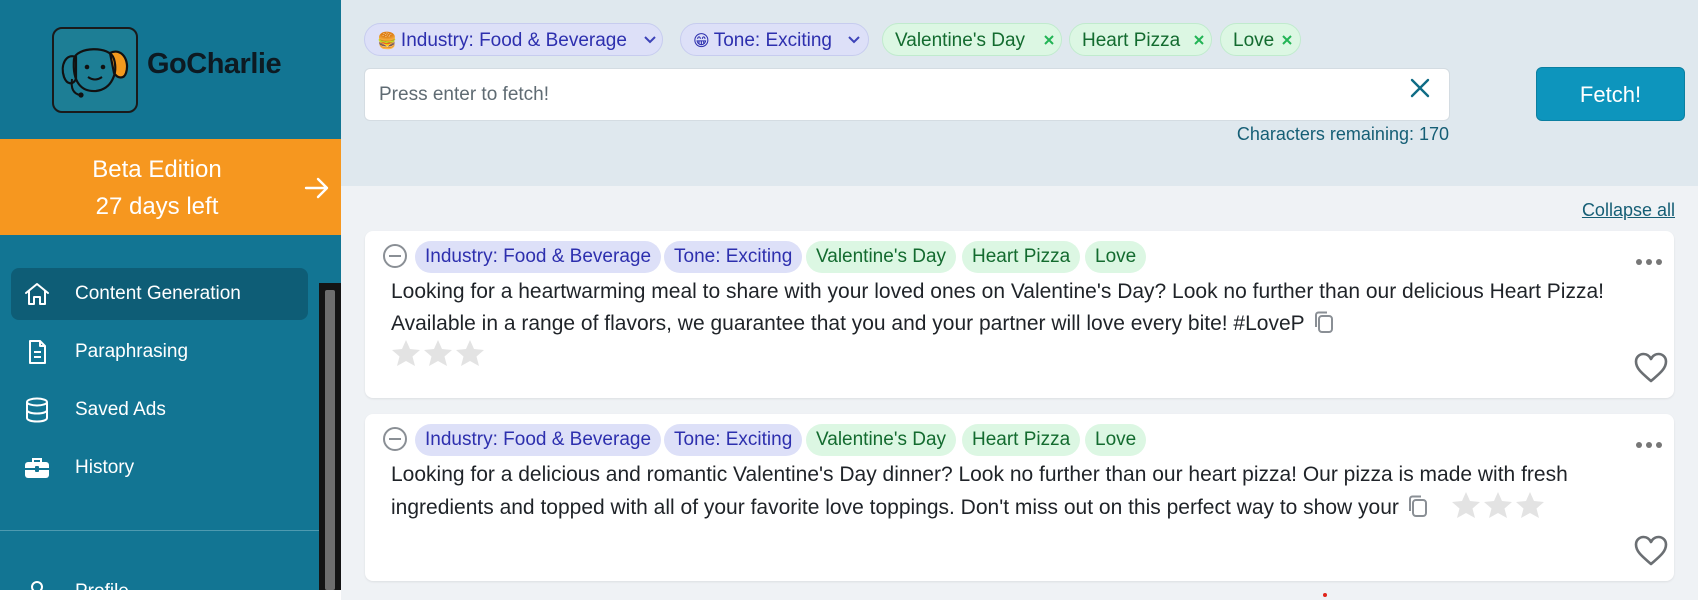 The image size is (1698, 600). I want to click on dog-logo-icon, so click(95, 73).